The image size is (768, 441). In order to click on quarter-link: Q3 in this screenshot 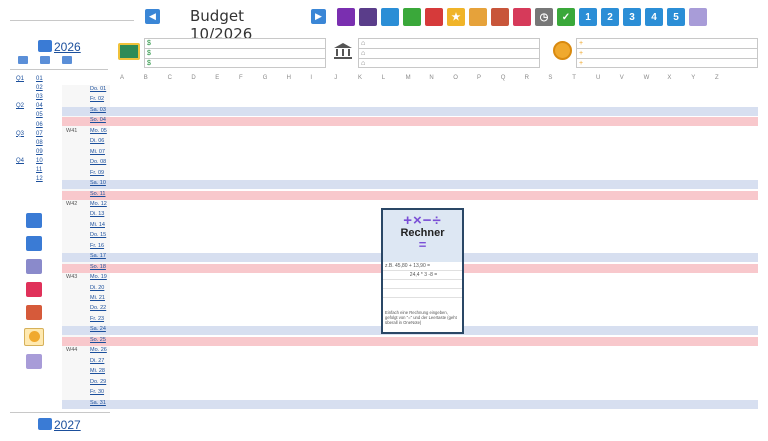, I will do `click(20, 134)`.